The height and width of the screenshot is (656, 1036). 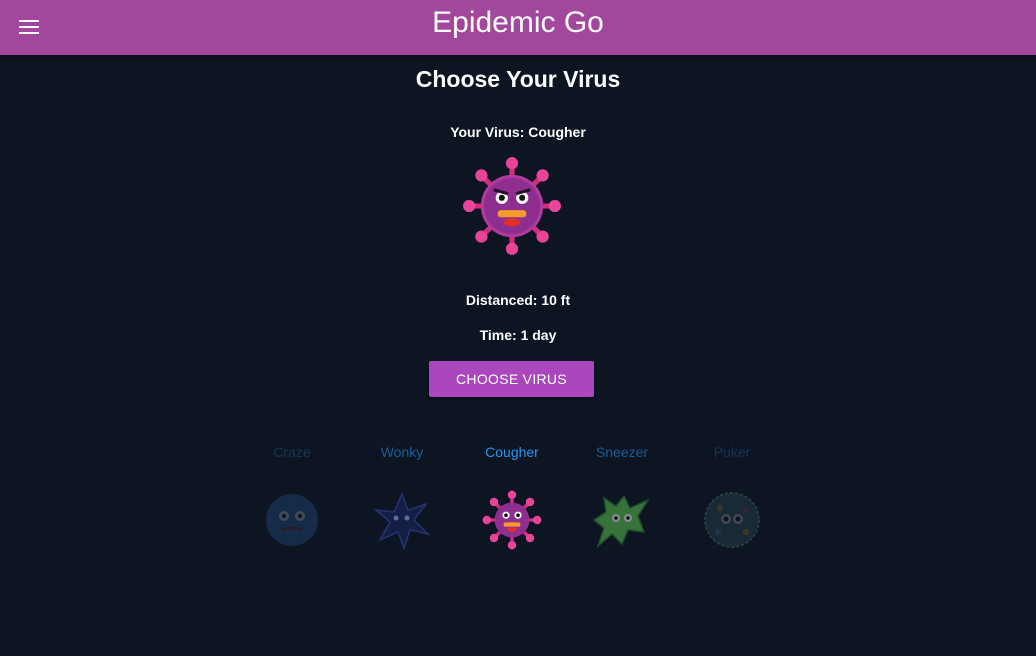 I want to click on virus-card-cougher: Cougher, so click(x=512, y=500).